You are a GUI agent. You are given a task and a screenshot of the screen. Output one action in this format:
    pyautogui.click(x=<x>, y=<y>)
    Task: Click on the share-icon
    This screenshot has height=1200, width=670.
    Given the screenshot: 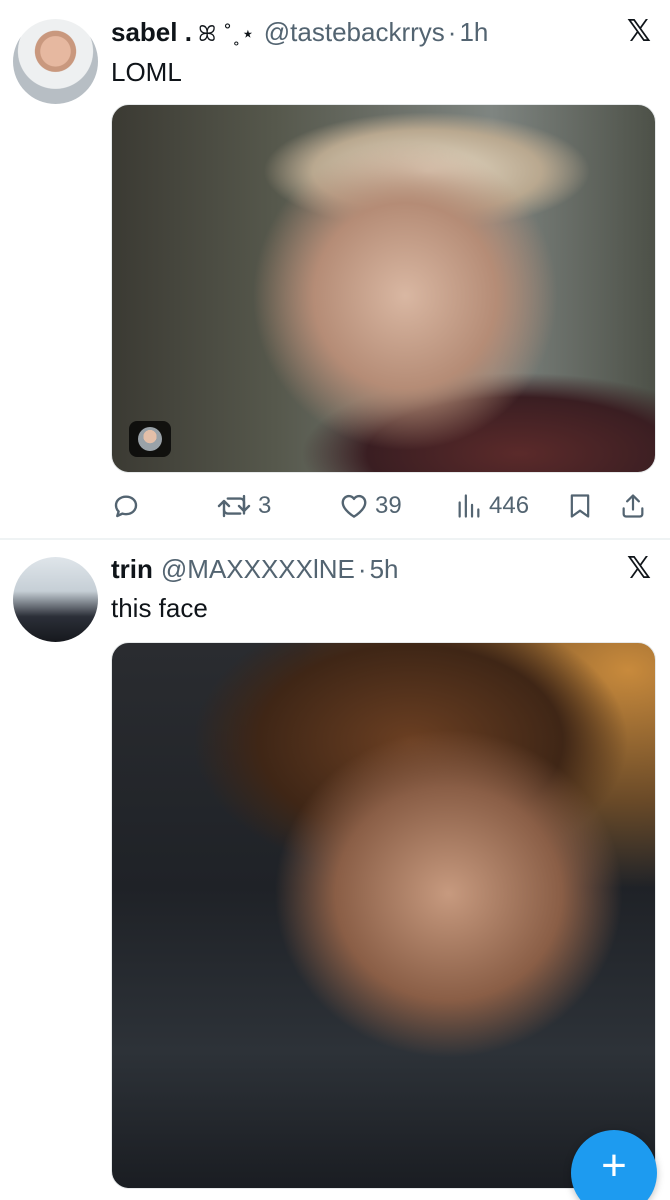 What is the action you would take?
    pyautogui.click(x=633, y=506)
    